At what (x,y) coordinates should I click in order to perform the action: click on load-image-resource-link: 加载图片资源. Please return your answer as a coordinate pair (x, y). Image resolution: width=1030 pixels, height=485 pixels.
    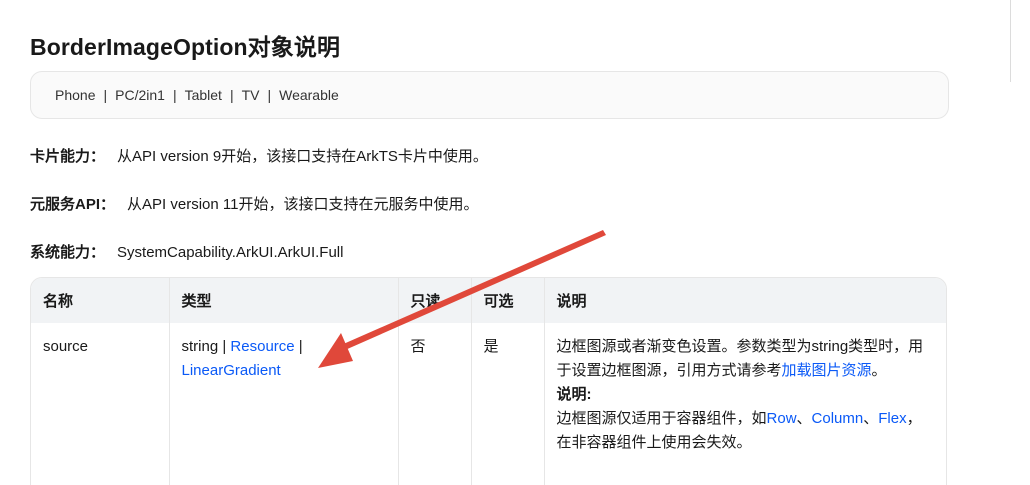
    Looking at the image, I should click on (827, 370).